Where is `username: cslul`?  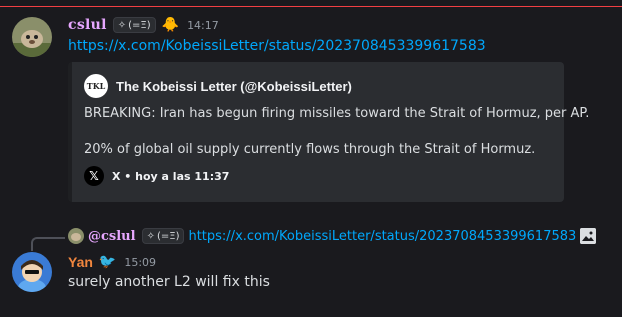
username: cslul is located at coordinates (87, 25).